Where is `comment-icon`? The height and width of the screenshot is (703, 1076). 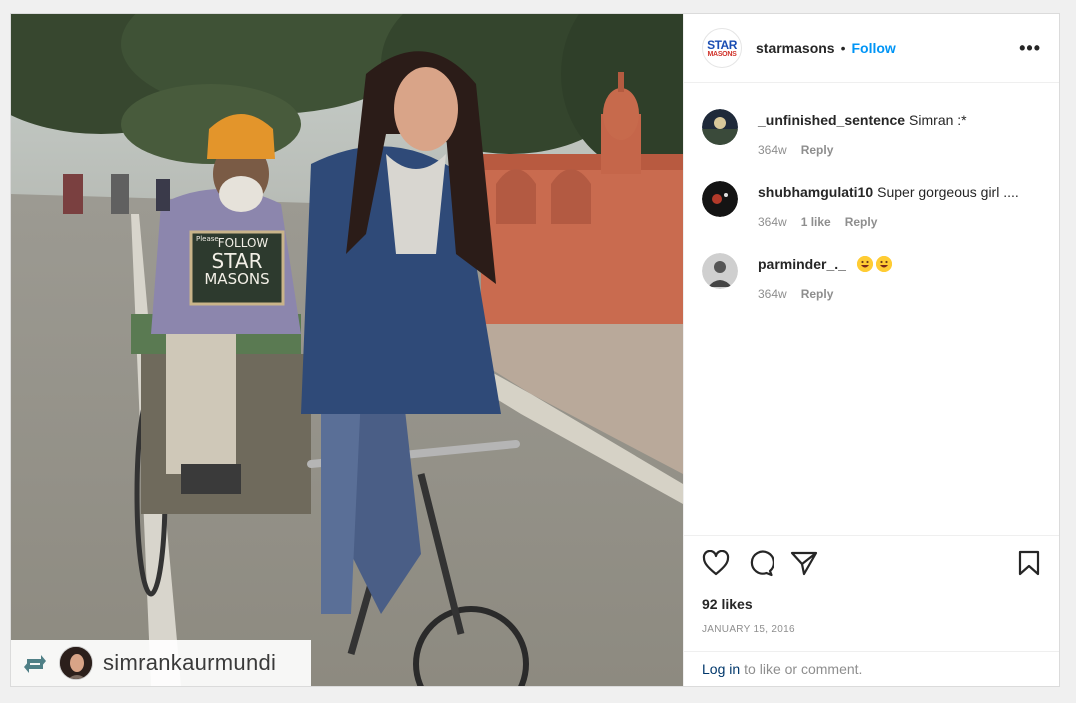
comment-icon is located at coordinates (760, 565).